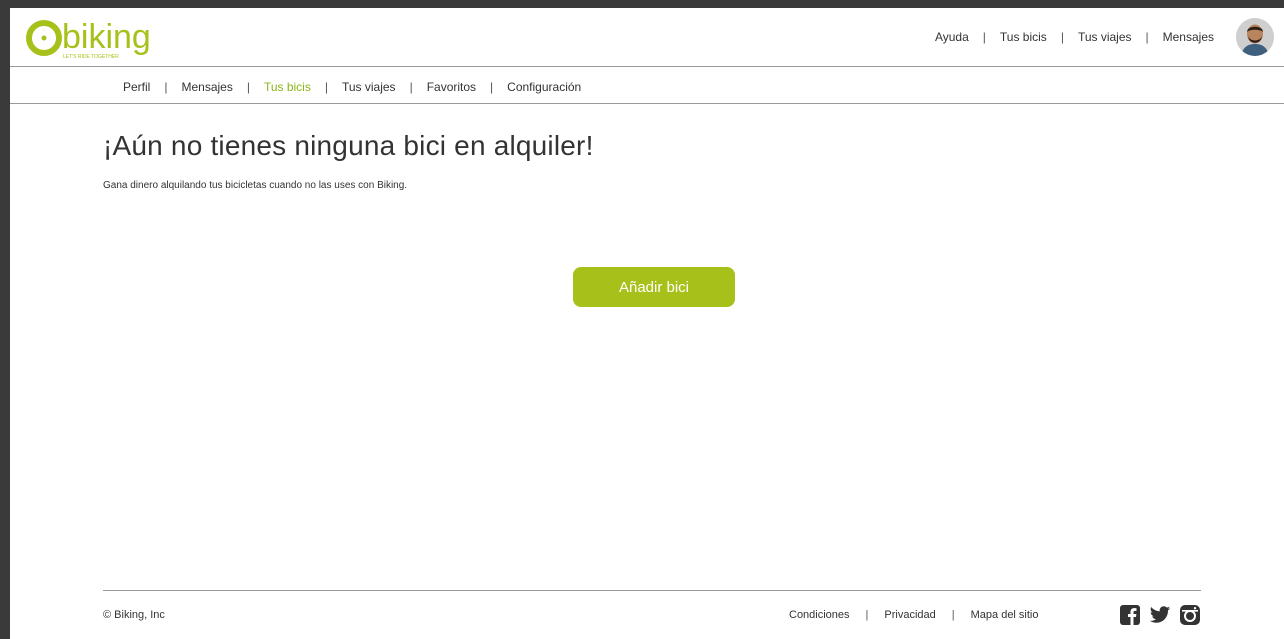 The width and height of the screenshot is (1284, 639). Describe the element at coordinates (1005, 615) in the screenshot. I see `footer-link-mapa-del-sitio: Mapa del sitio` at that location.